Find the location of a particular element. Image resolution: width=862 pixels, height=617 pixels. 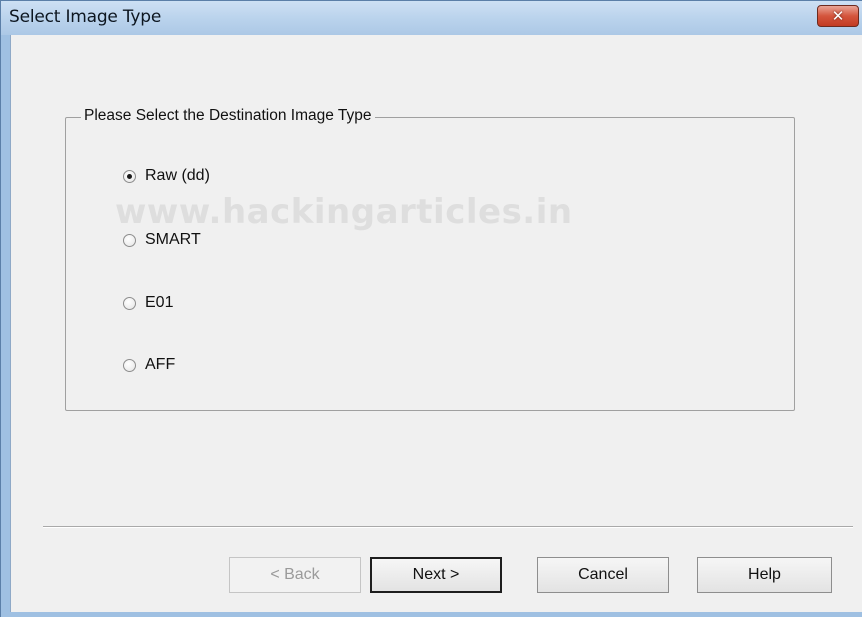

footer-separator is located at coordinates (448, 527).